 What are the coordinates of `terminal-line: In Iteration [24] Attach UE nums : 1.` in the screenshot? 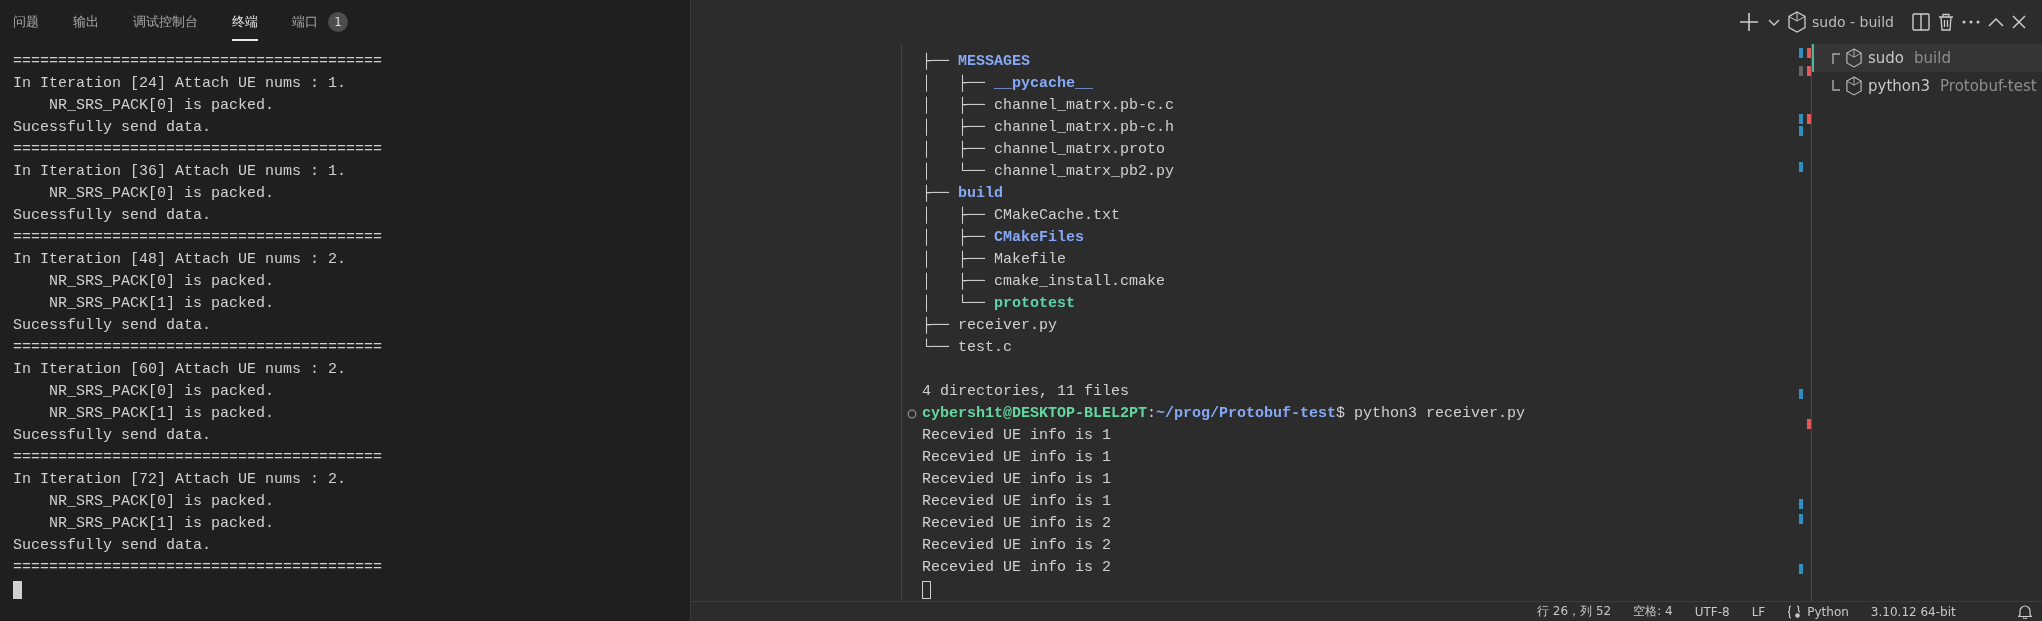 It's located at (180, 84).